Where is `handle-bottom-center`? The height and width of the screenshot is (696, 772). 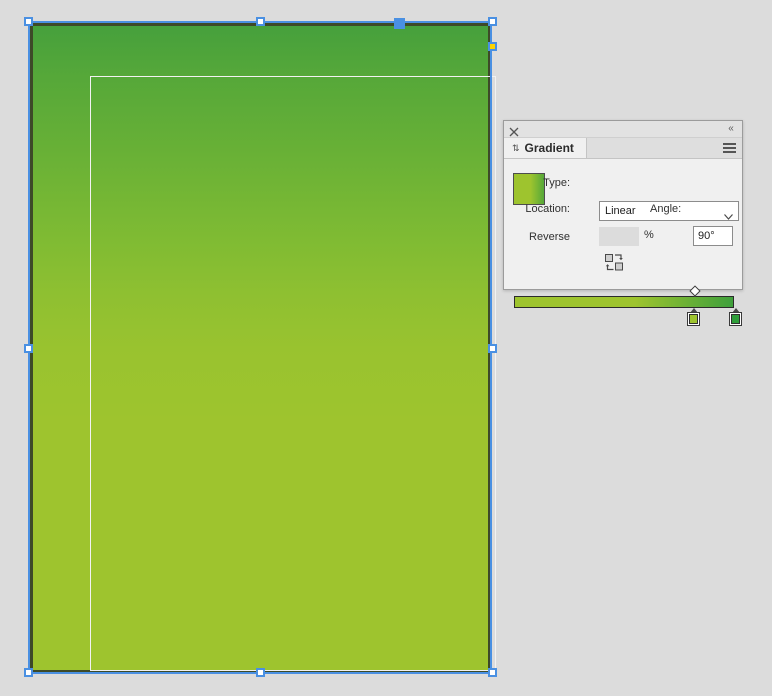 handle-bottom-center is located at coordinates (260, 672).